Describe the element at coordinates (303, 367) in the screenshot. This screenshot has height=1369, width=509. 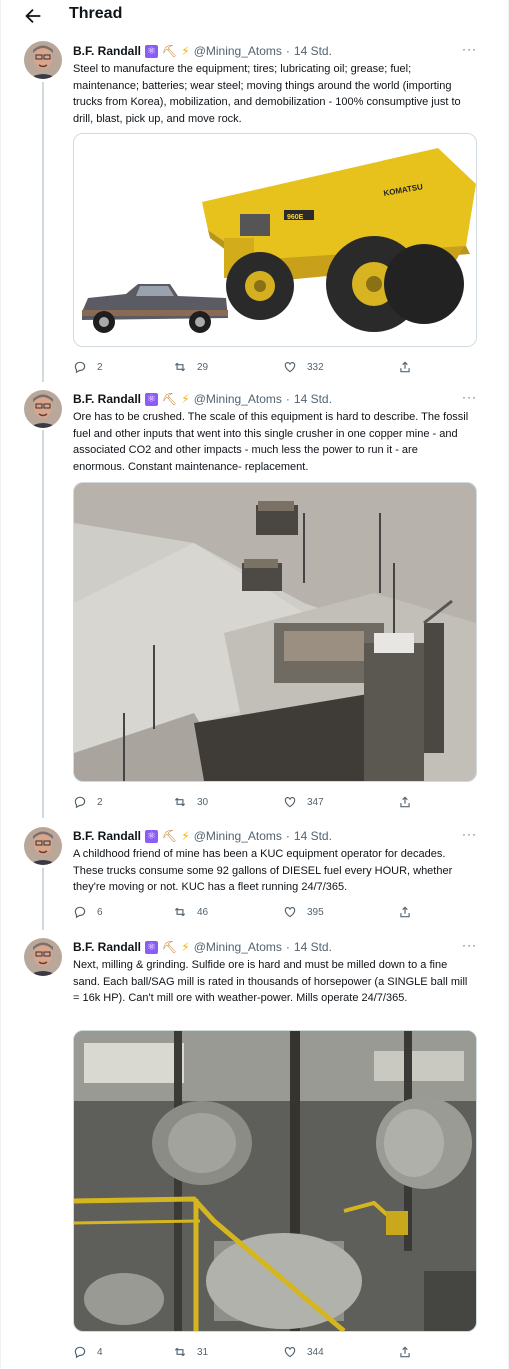
I see `like-button: 332` at that location.